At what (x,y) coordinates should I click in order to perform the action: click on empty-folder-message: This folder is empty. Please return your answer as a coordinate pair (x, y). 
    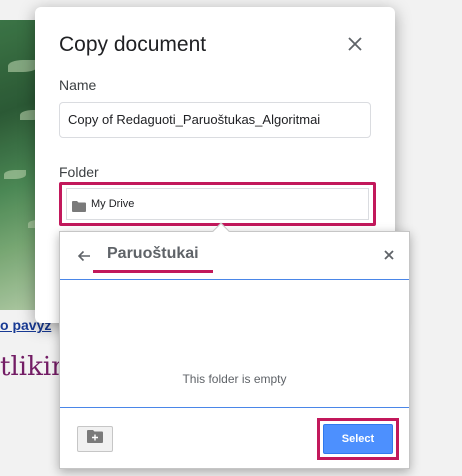
    Looking at the image, I should click on (234, 379).